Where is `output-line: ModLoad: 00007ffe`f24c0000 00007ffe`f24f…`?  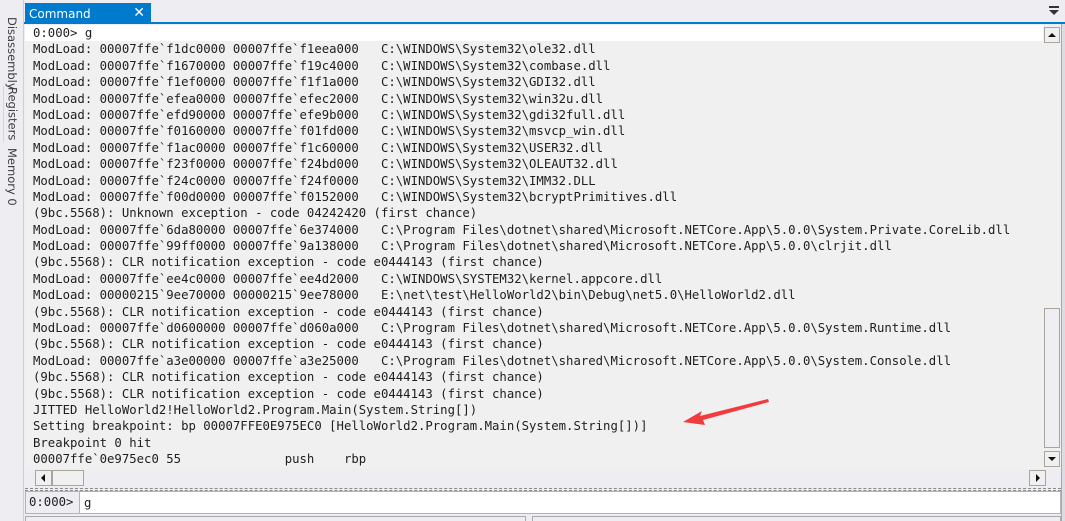
output-line: ModLoad: 00007ffe`f24c0000 00007ffe`f24f… is located at coordinates (314, 180).